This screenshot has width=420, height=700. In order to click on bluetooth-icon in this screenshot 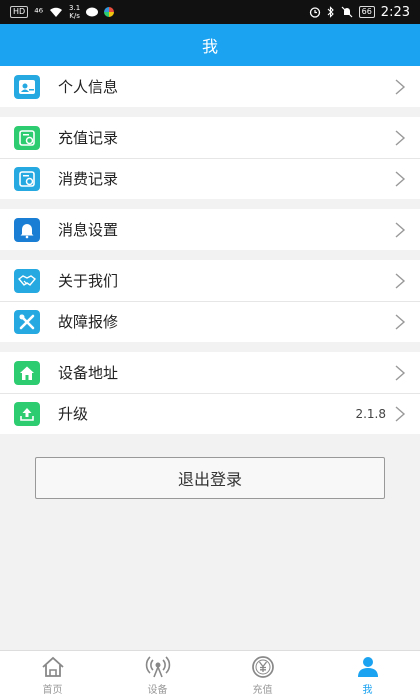, I will do `click(331, 12)`.